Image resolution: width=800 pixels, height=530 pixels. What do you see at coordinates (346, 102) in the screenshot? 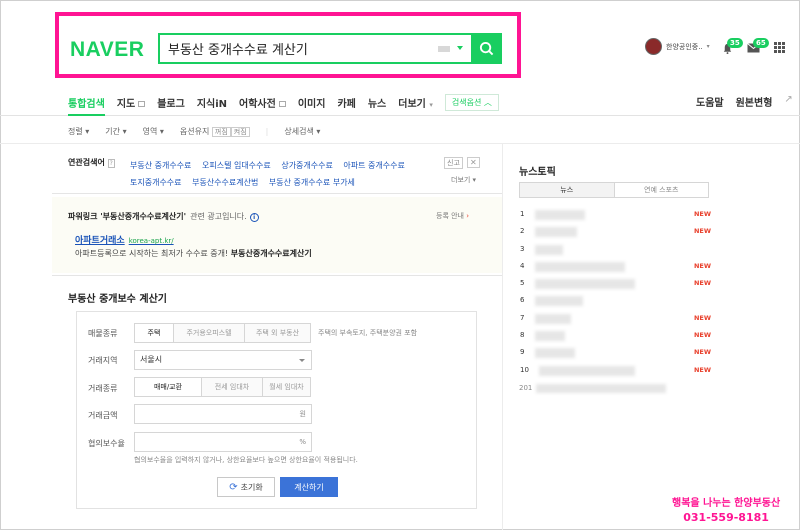
I see `tab-cafe: 카페` at bounding box center [346, 102].